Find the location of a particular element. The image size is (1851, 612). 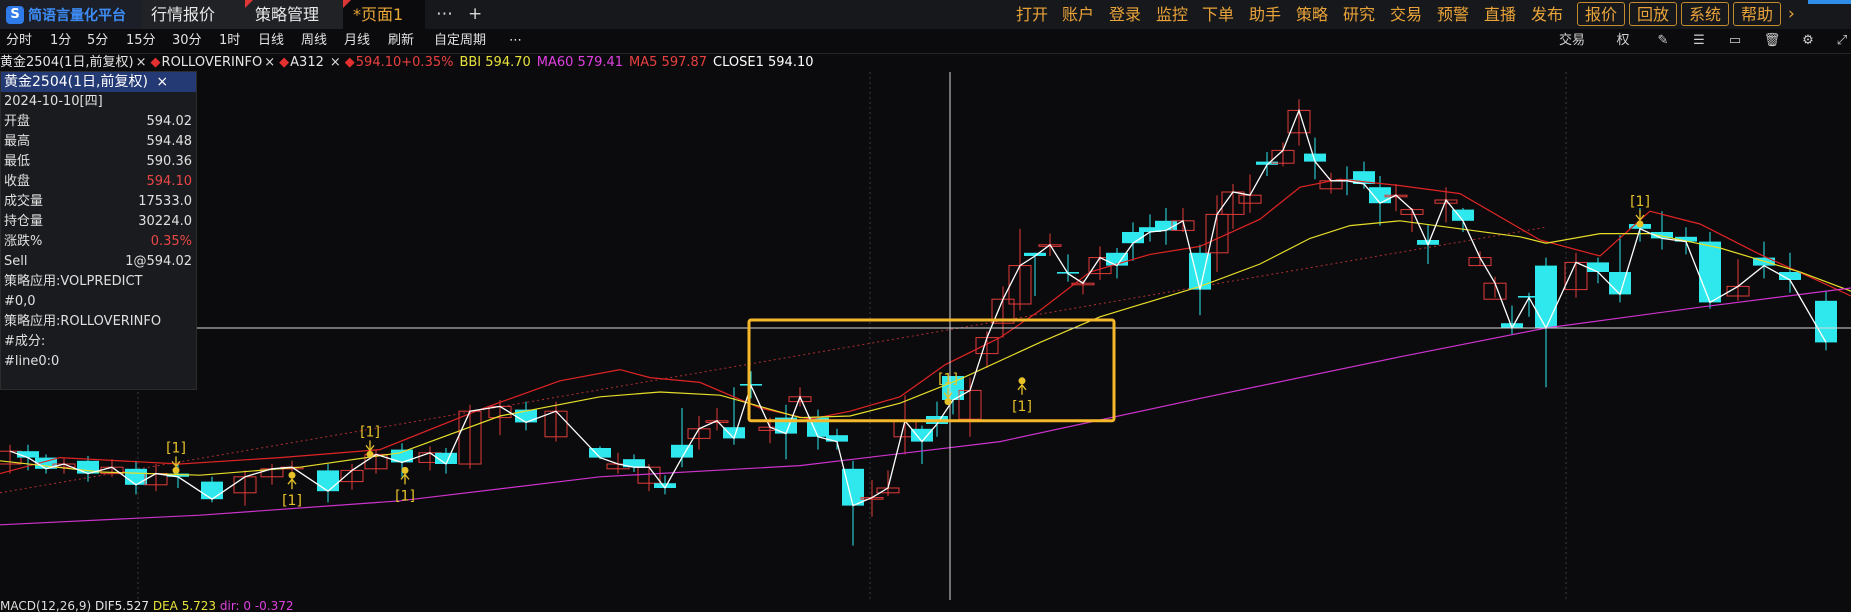

settings-icon: ⚙ is located at coordinates (1808, 41).